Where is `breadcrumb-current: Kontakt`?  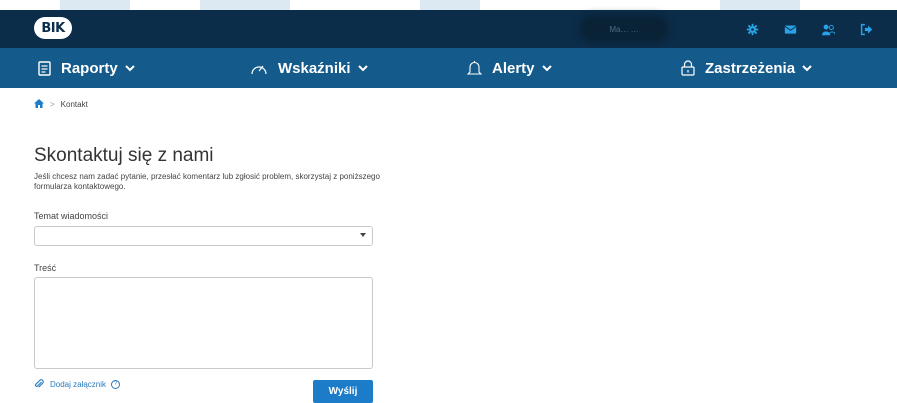 breadcrumb-current: Kontakt is located at coordinates (74, 104).